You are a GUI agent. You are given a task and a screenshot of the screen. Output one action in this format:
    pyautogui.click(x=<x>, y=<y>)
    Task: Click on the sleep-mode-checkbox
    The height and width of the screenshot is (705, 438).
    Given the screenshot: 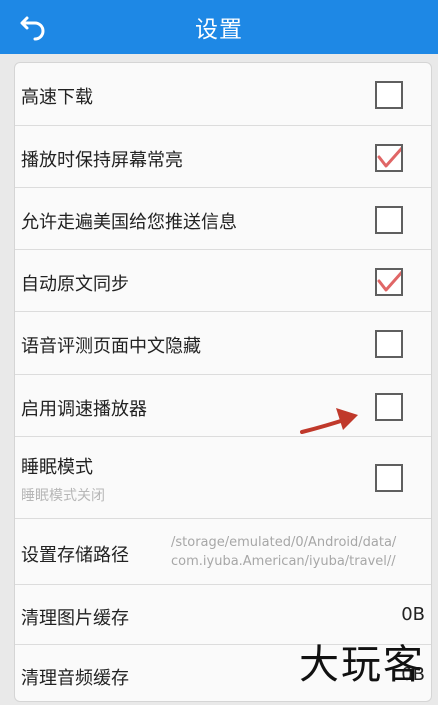 What is the action you would take?
    pyautogui.click(x=389, y=478)
    